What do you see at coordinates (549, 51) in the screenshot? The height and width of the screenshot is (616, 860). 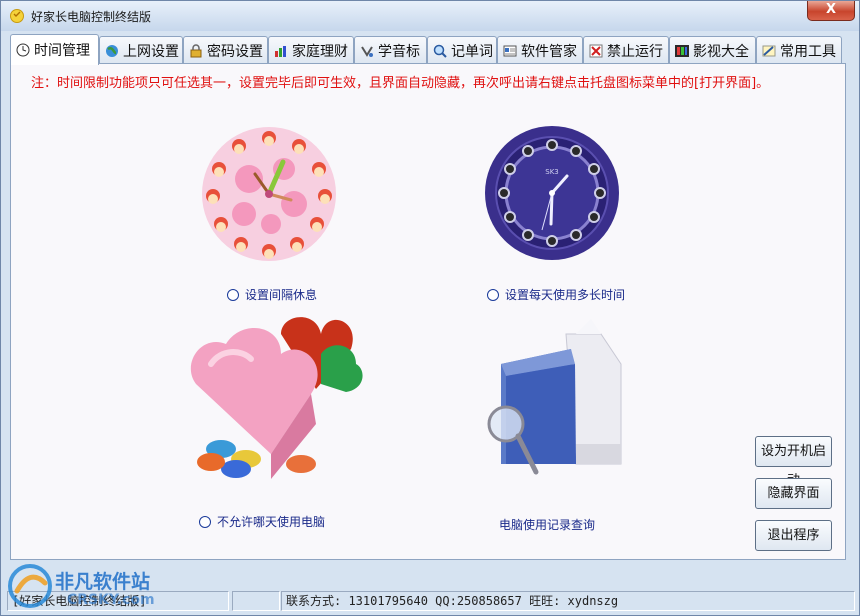 I see `tab-label: 软件管家` at bounding box center [549, 51].